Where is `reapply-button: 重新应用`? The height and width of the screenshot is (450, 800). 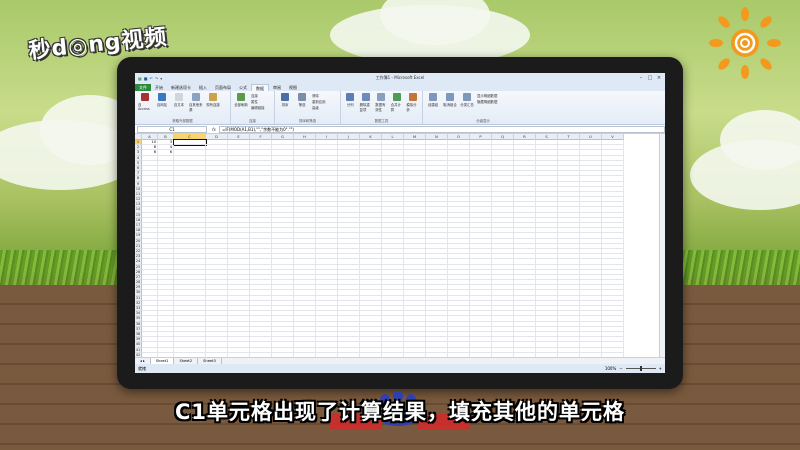 reapply-button: 重新应用 is located at coordinates (319, 101).